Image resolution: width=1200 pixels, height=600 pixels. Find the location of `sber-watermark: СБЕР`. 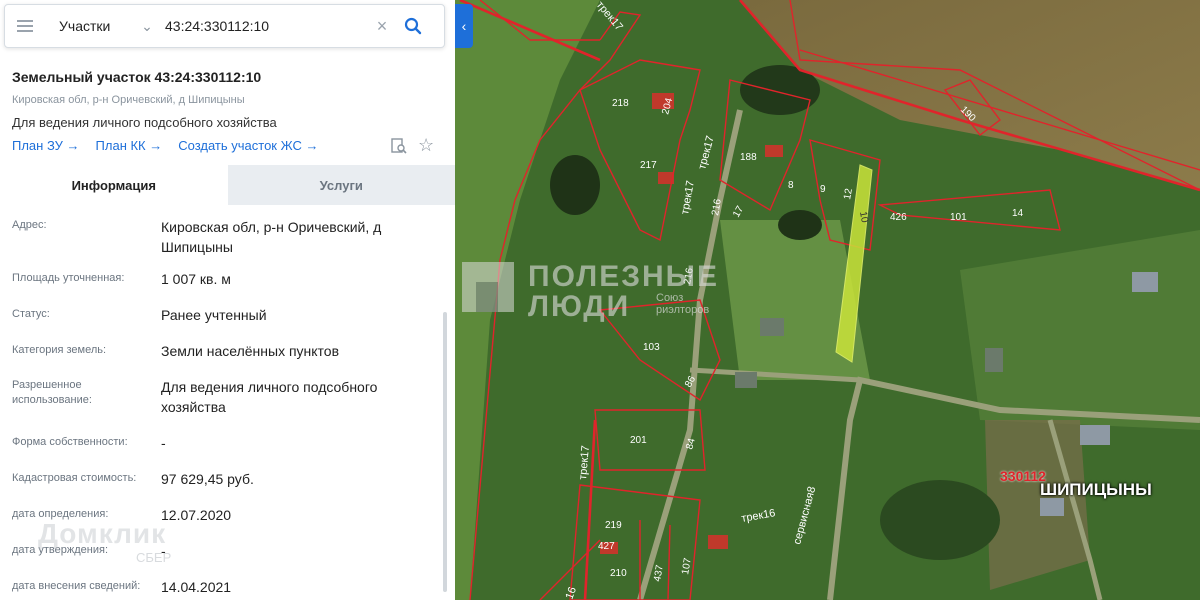

sber-watermark: СБЕР is located at coordinates (154, 557).